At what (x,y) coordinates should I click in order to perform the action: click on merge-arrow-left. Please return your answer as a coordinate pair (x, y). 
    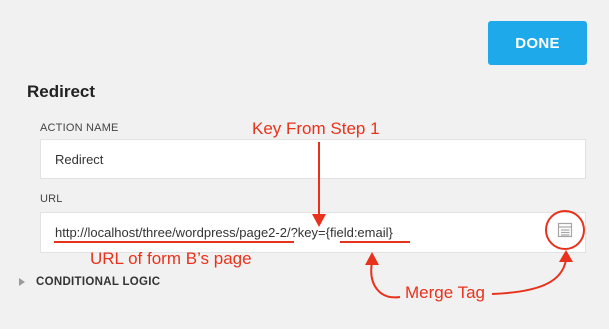
    Looking at the image, I should click on (385, 280).